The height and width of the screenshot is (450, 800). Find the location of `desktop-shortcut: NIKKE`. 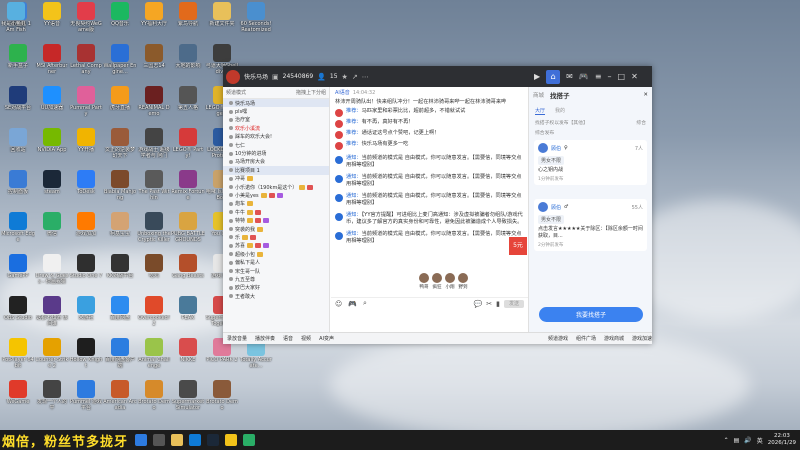

desktop-shortcut: NIKKE is located at coordinates (188, 350).